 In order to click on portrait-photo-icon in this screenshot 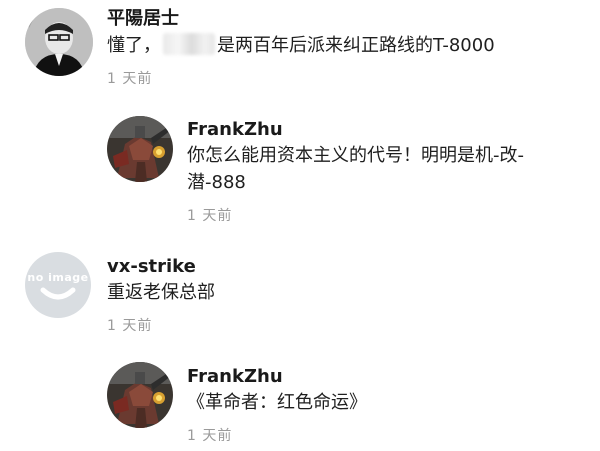, I will do `click(59, 42)`.